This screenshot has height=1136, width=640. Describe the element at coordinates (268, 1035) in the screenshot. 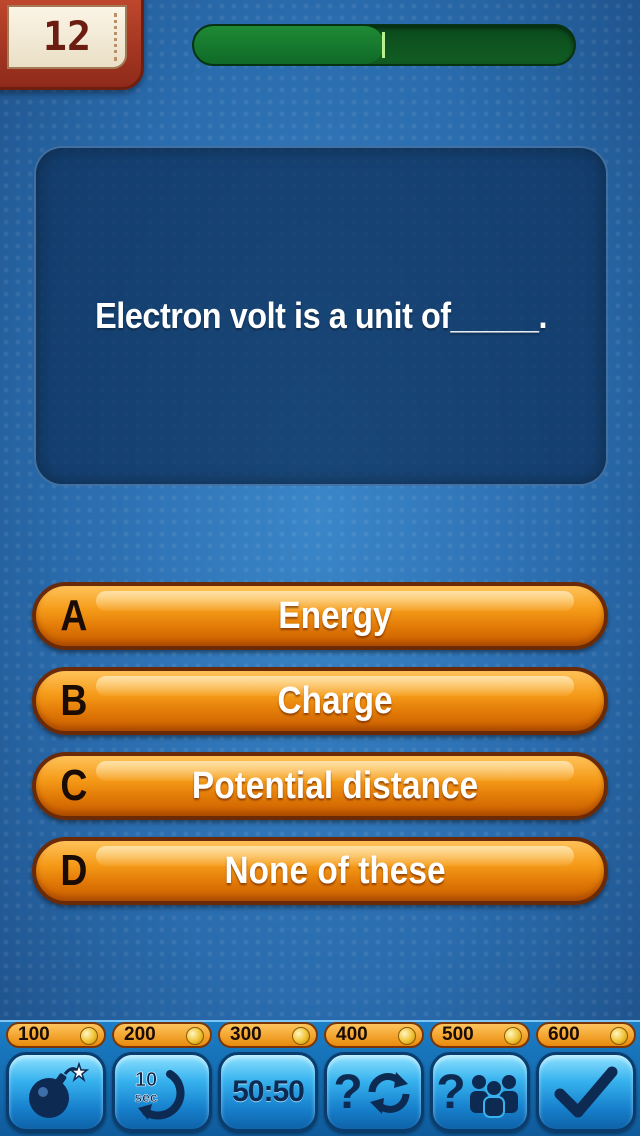

I see `lifeline-cost: 300` at that location.